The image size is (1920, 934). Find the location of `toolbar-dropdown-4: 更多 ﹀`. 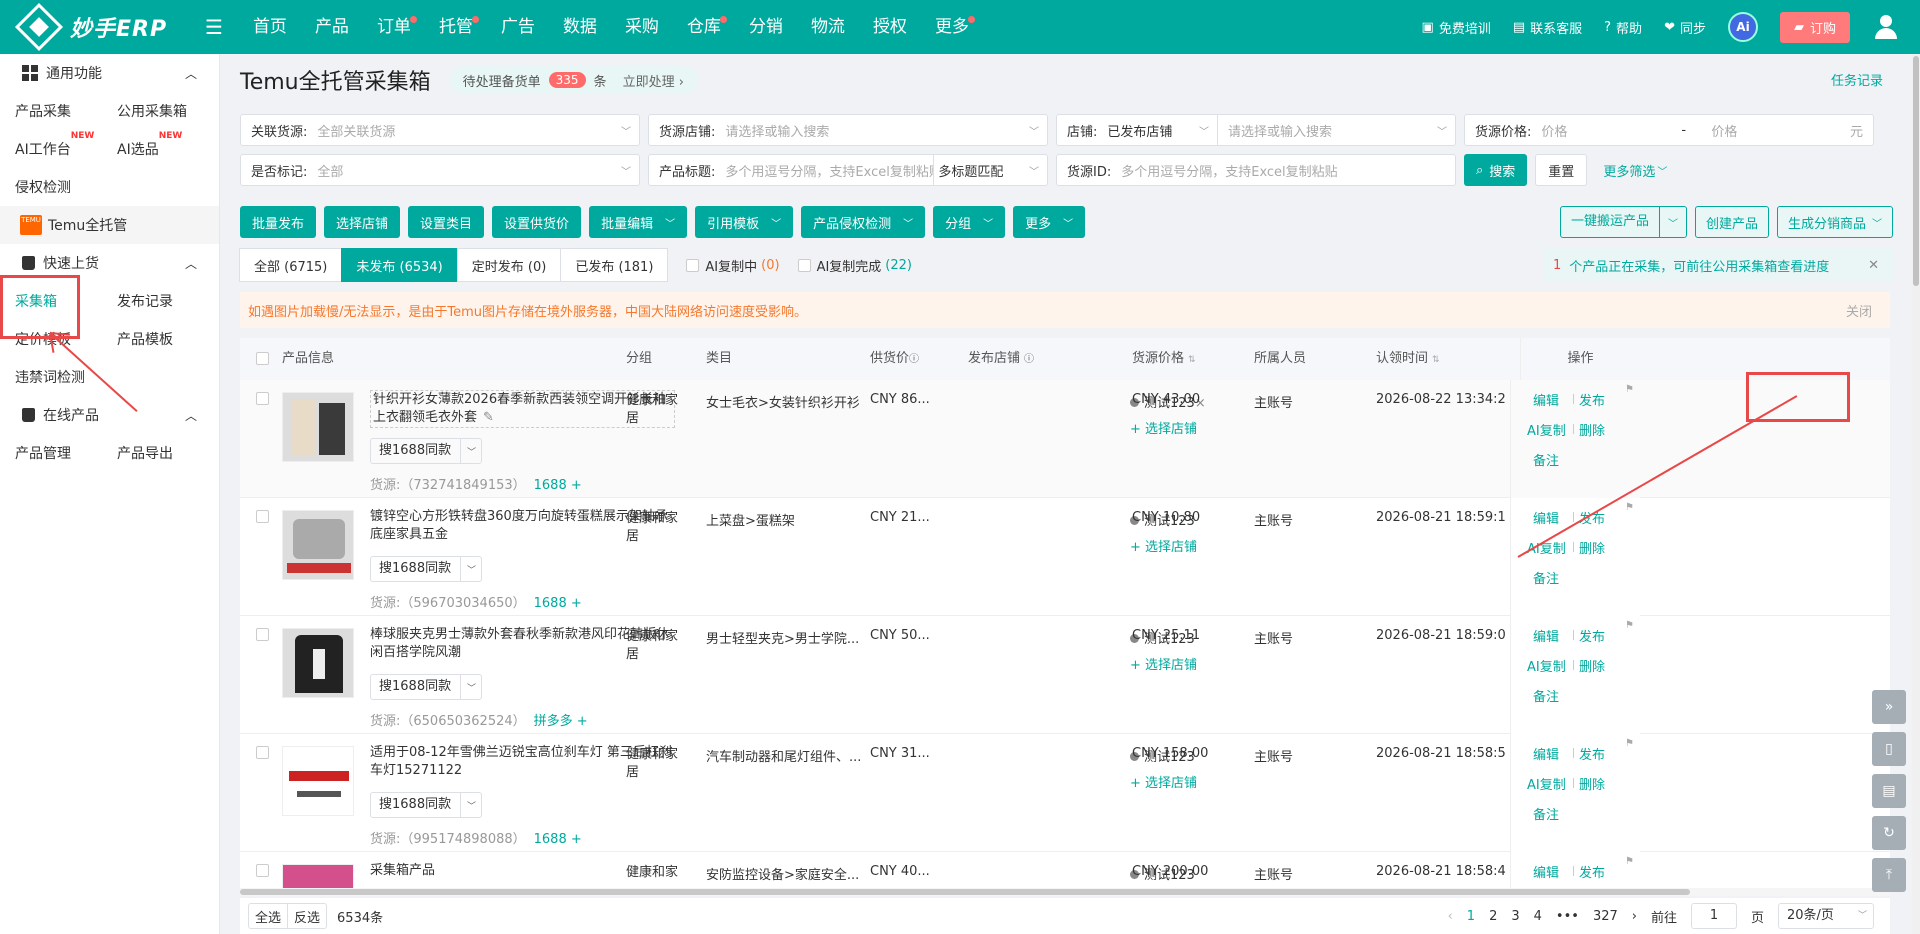

toolbar-dropdown-4: 更多 ﹀ is located at coordinates (1049, 222).